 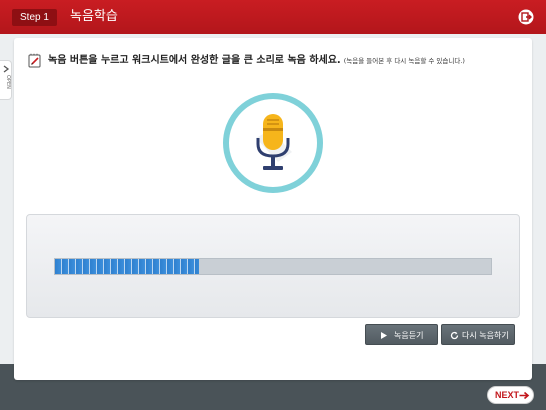 I want to click on play-icon, so click(x=384, y=335).